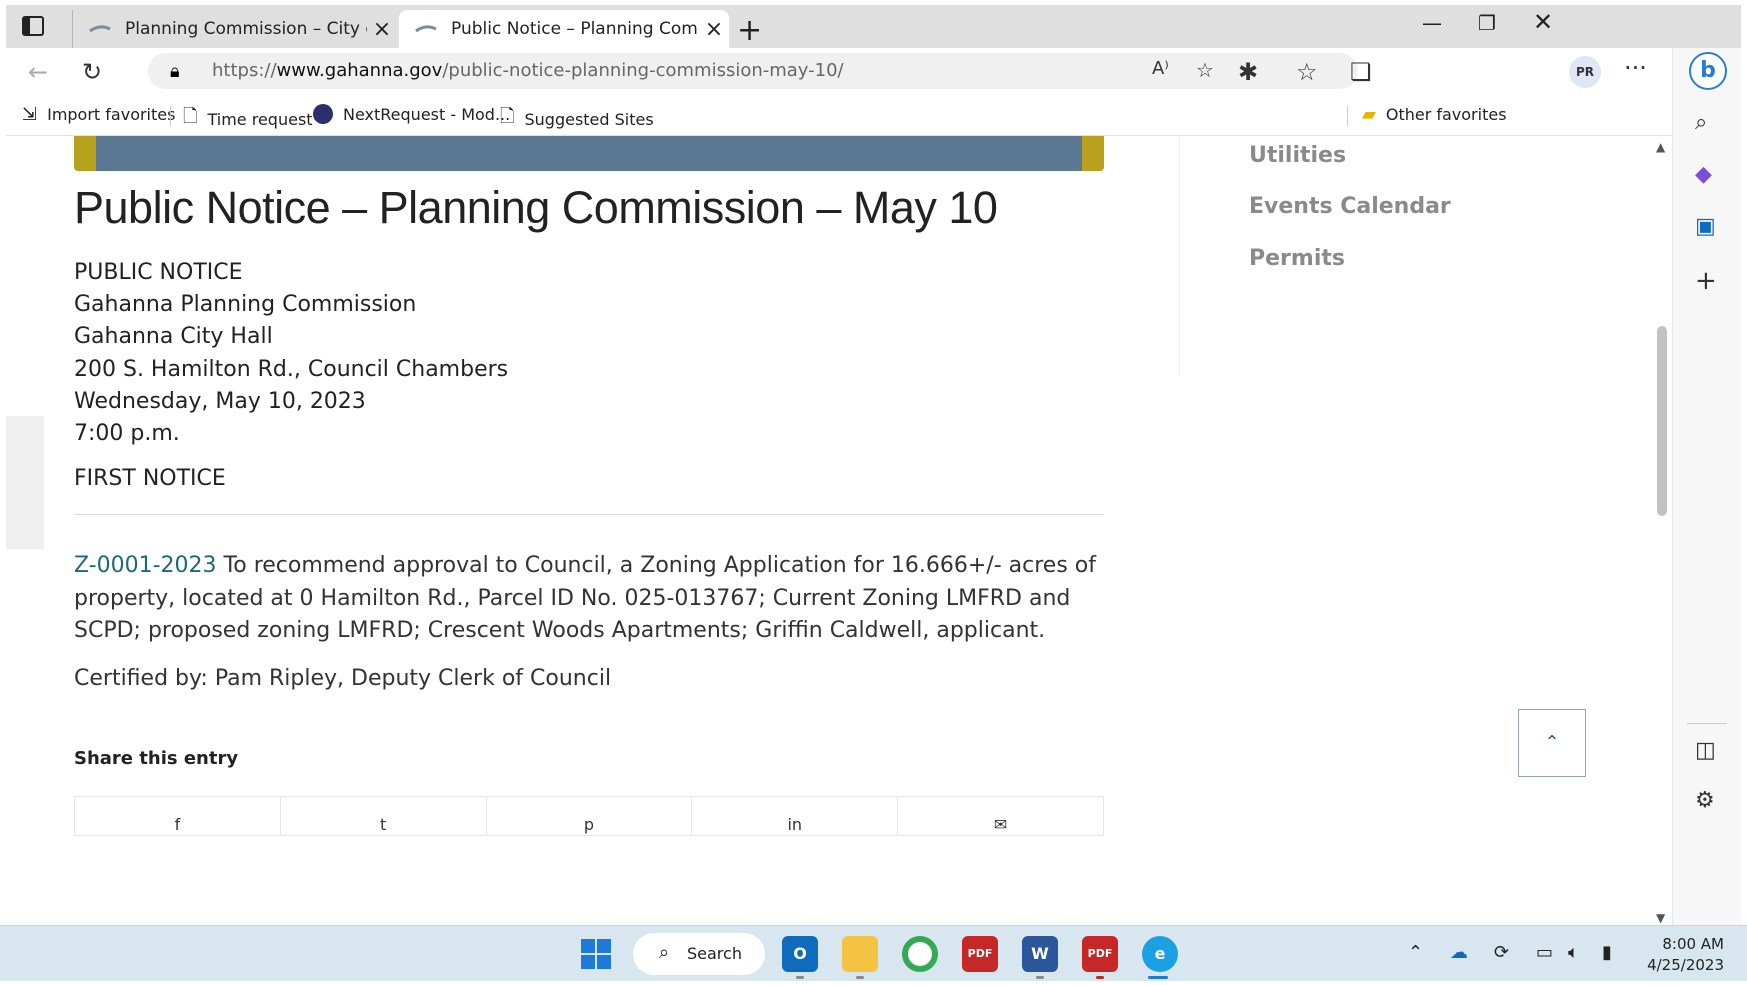  I want to click on share-facebook-icon: f, so click(178, 816).